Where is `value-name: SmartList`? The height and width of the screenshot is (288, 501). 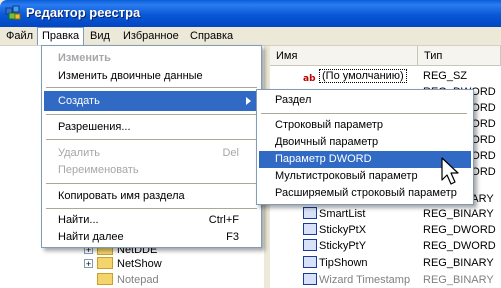
value-name: SmartList is located at coordinates (342, 214).